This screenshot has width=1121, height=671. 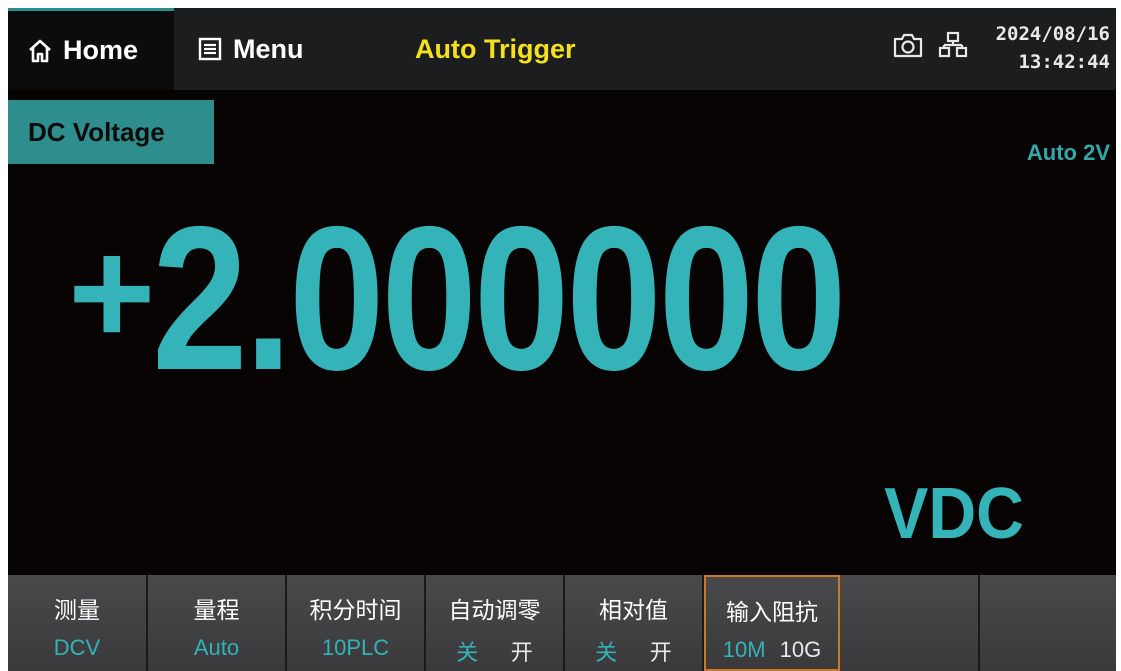 I want to click on softkey-options: 10M 10G, so click(x=772, y=650).